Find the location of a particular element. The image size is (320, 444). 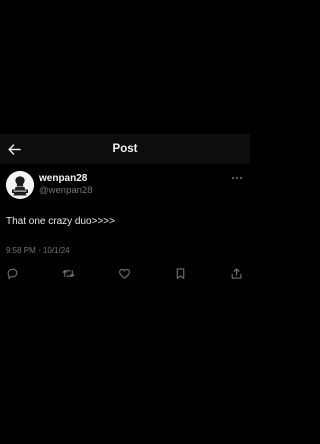

avatar is located at coordinates (20, 185).